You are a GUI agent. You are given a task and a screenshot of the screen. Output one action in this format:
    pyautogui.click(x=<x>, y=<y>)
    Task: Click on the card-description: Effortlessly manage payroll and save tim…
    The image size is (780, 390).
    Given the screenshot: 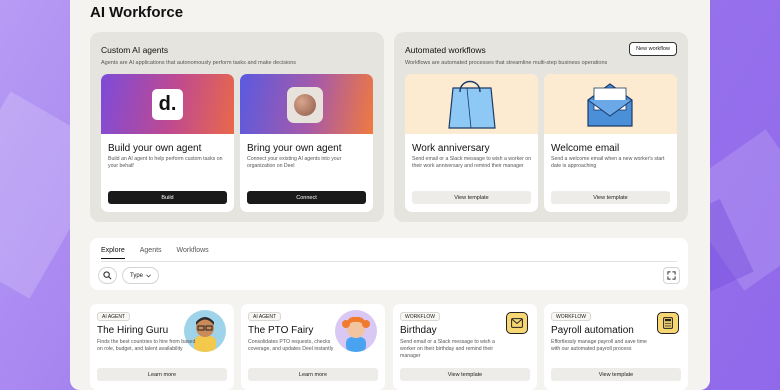 What is the action you would take?
    pyautogui.click(x=599, y=345)
    